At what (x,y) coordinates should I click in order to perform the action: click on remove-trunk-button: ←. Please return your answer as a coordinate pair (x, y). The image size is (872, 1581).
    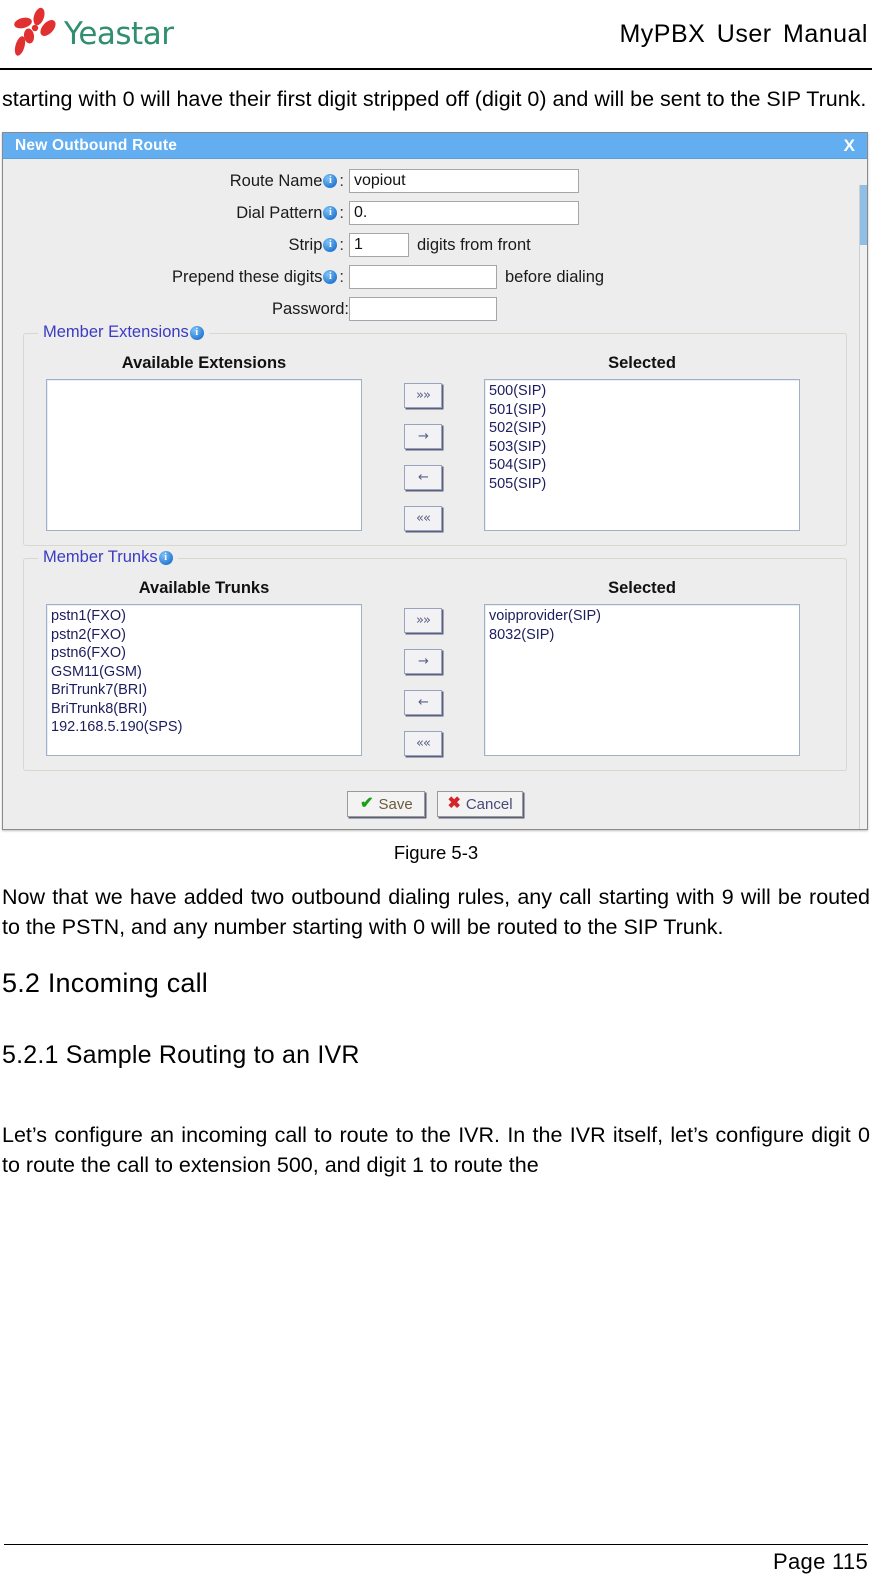
    Looking at the image, I should click on (423, 702).